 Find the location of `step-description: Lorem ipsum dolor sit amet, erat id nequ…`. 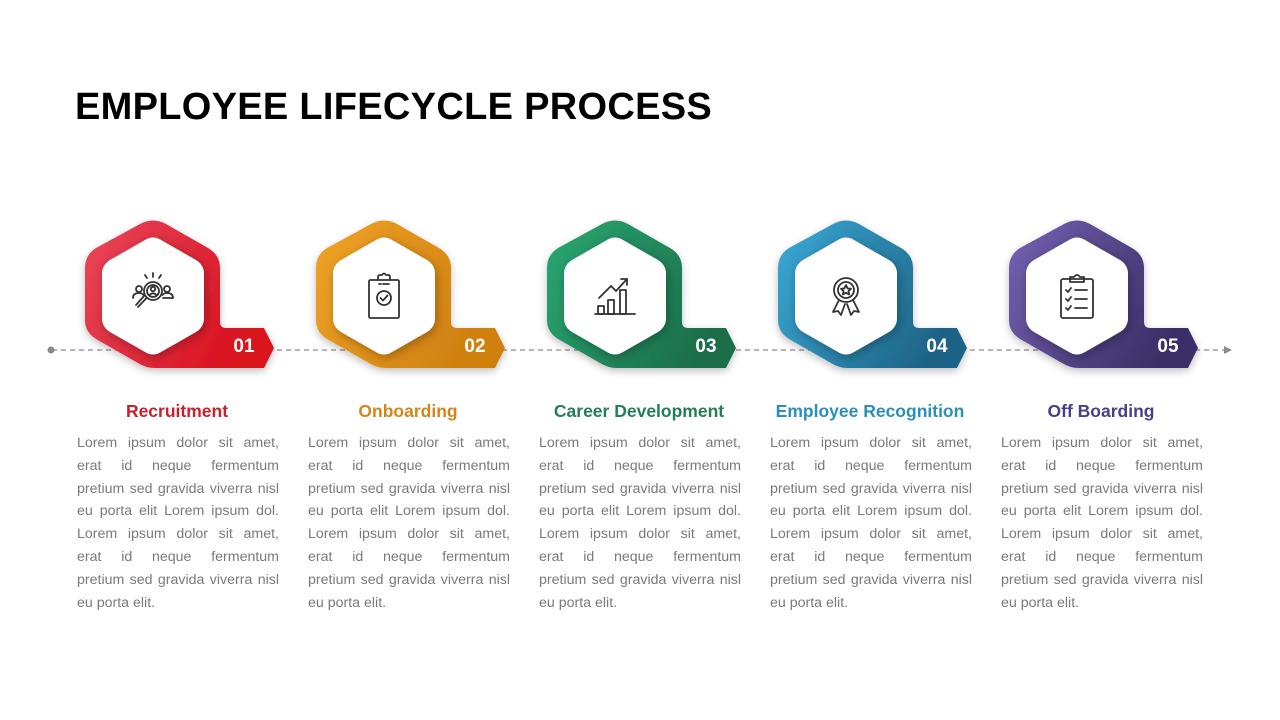

step-description: Lorem ipsum dolor sit amet, erat id nequ… is located at coordinates (1102, 523).